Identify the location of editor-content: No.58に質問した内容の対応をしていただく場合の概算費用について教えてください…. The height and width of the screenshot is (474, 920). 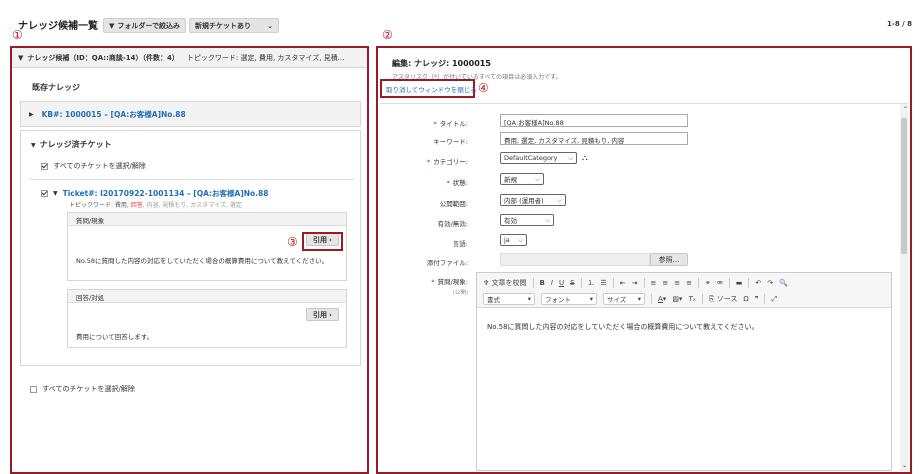
(684, 327).